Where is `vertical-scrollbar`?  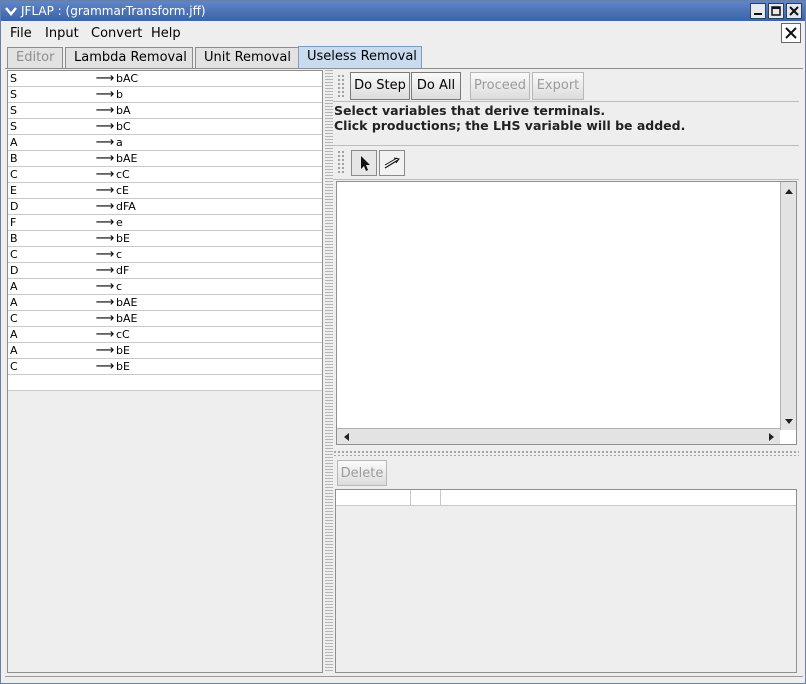 vertical-scrollbar is located at coordinates (788, 306).